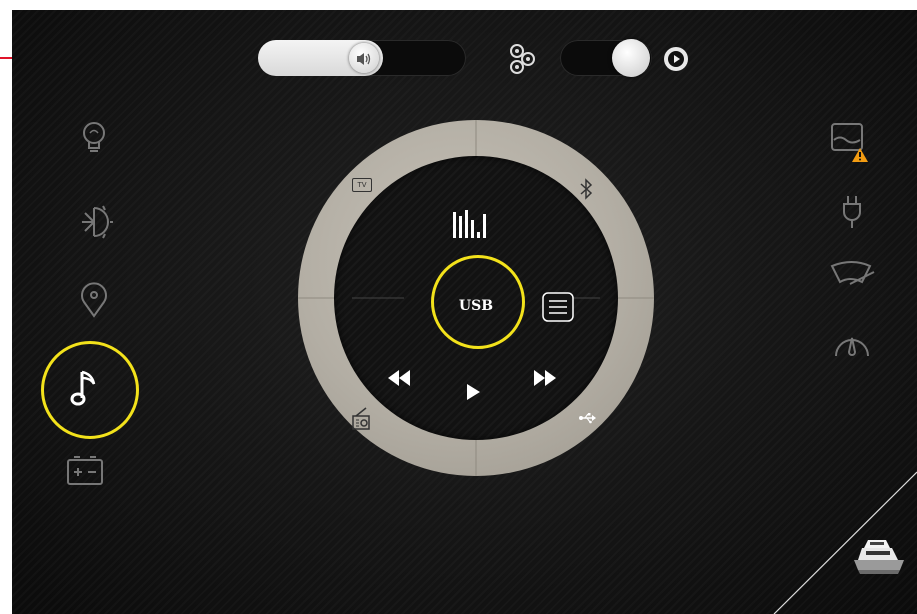 Image resolution: width=917 pixels, height=614 pixels. What do you see at coordinates (94, 300) in the screenshot?
I see `location-pin-icon` at bounding box center [94, 300].